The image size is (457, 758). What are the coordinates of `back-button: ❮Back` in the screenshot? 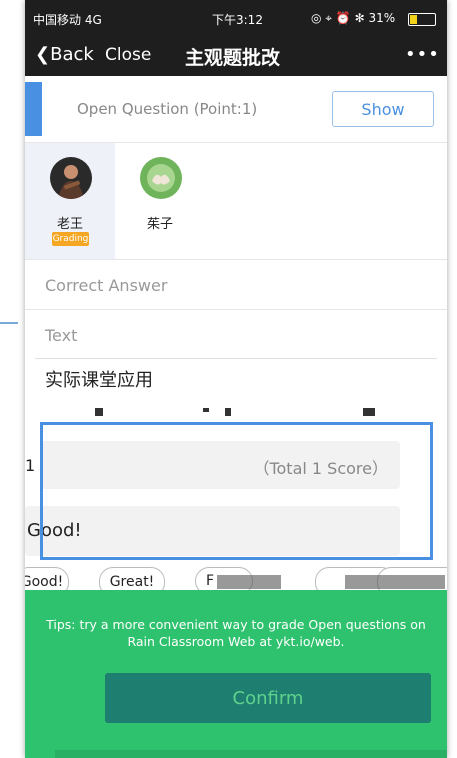 It's located at (64, 54).